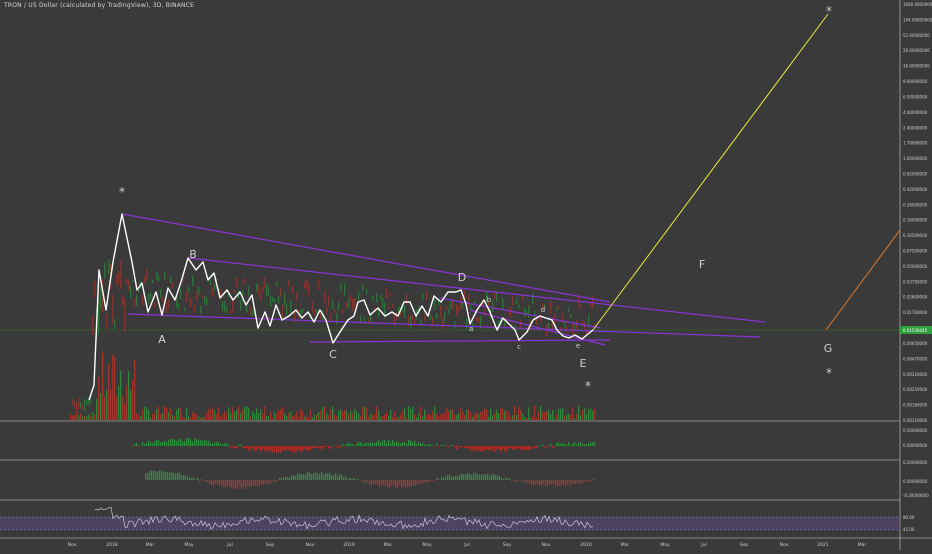  What do you see at coordinates (112, 545) in the screenshot?
I see `time-tick-label: 2018` at bounding box center [112, 545].